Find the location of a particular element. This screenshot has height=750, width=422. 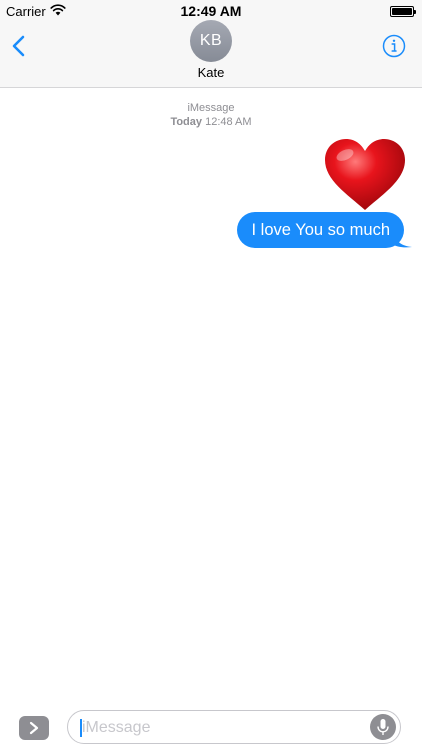

status-time: 12:49 AM is located at coordinates (211, 11).